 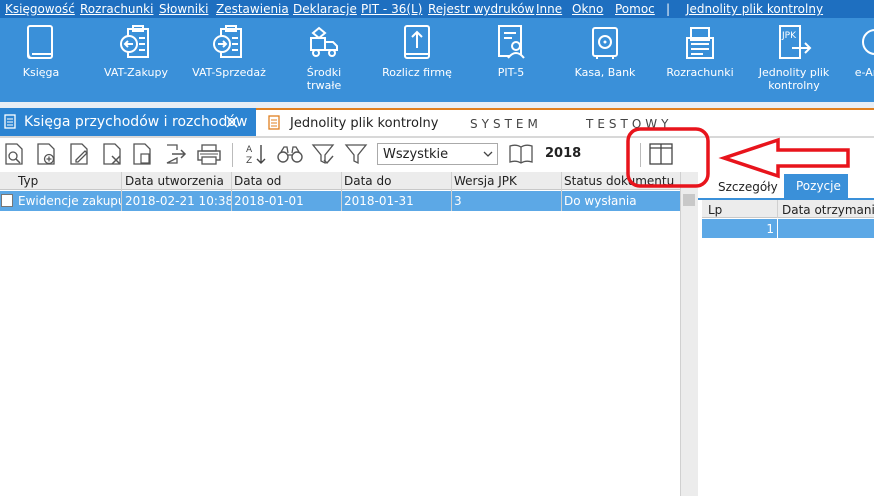 What do you see at coordinates (249, 150) in the screenshot?
I see `svg-text: A` at bounding box center [249, 150].